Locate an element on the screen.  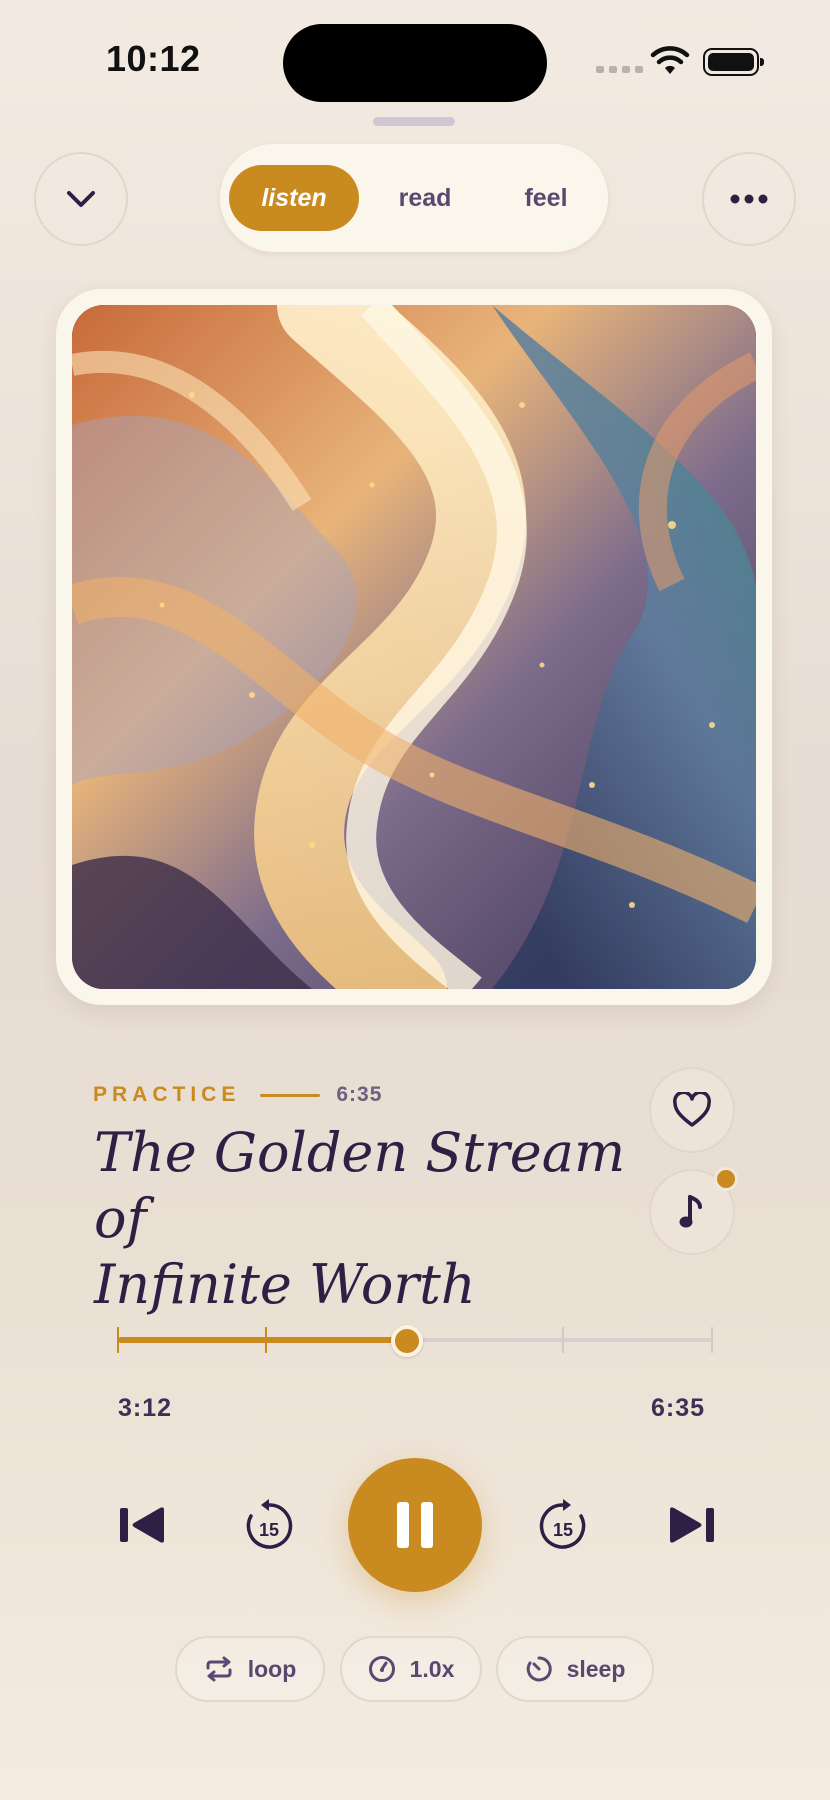
collapse-button is located at coordinates (81, 199).